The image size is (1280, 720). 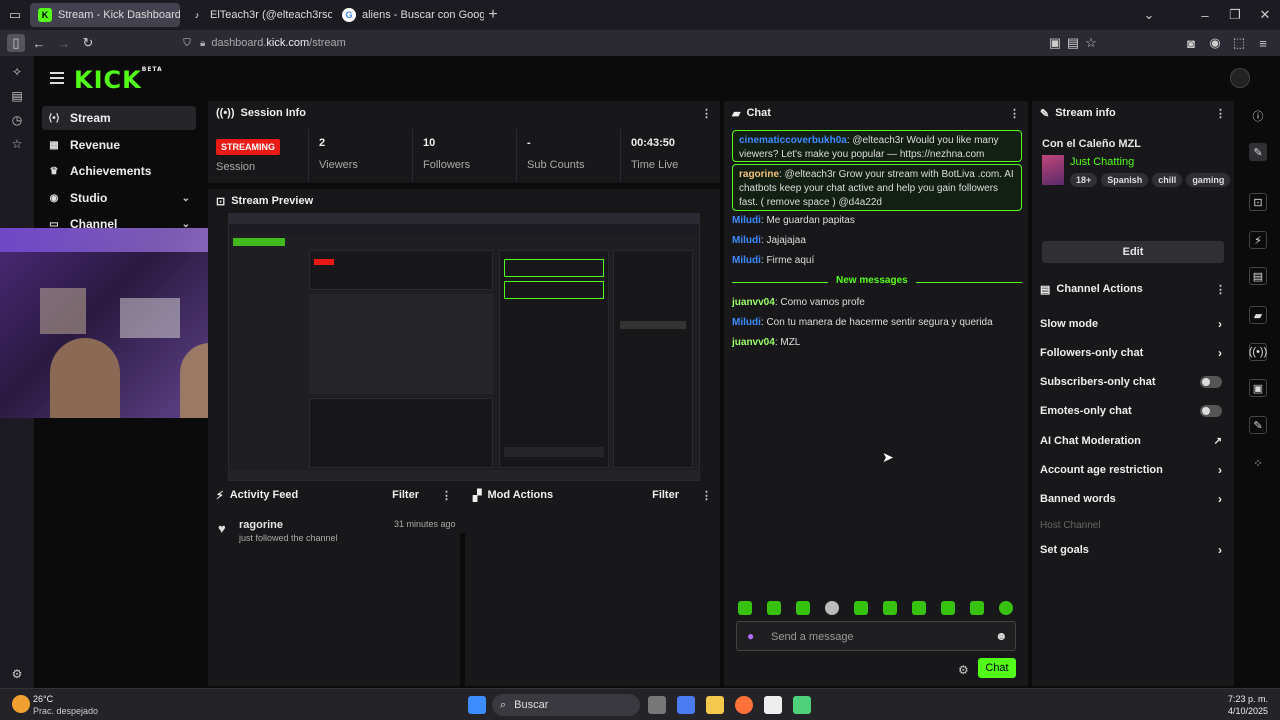 I want to click on copilot-icon, so click(x=686, y=705).